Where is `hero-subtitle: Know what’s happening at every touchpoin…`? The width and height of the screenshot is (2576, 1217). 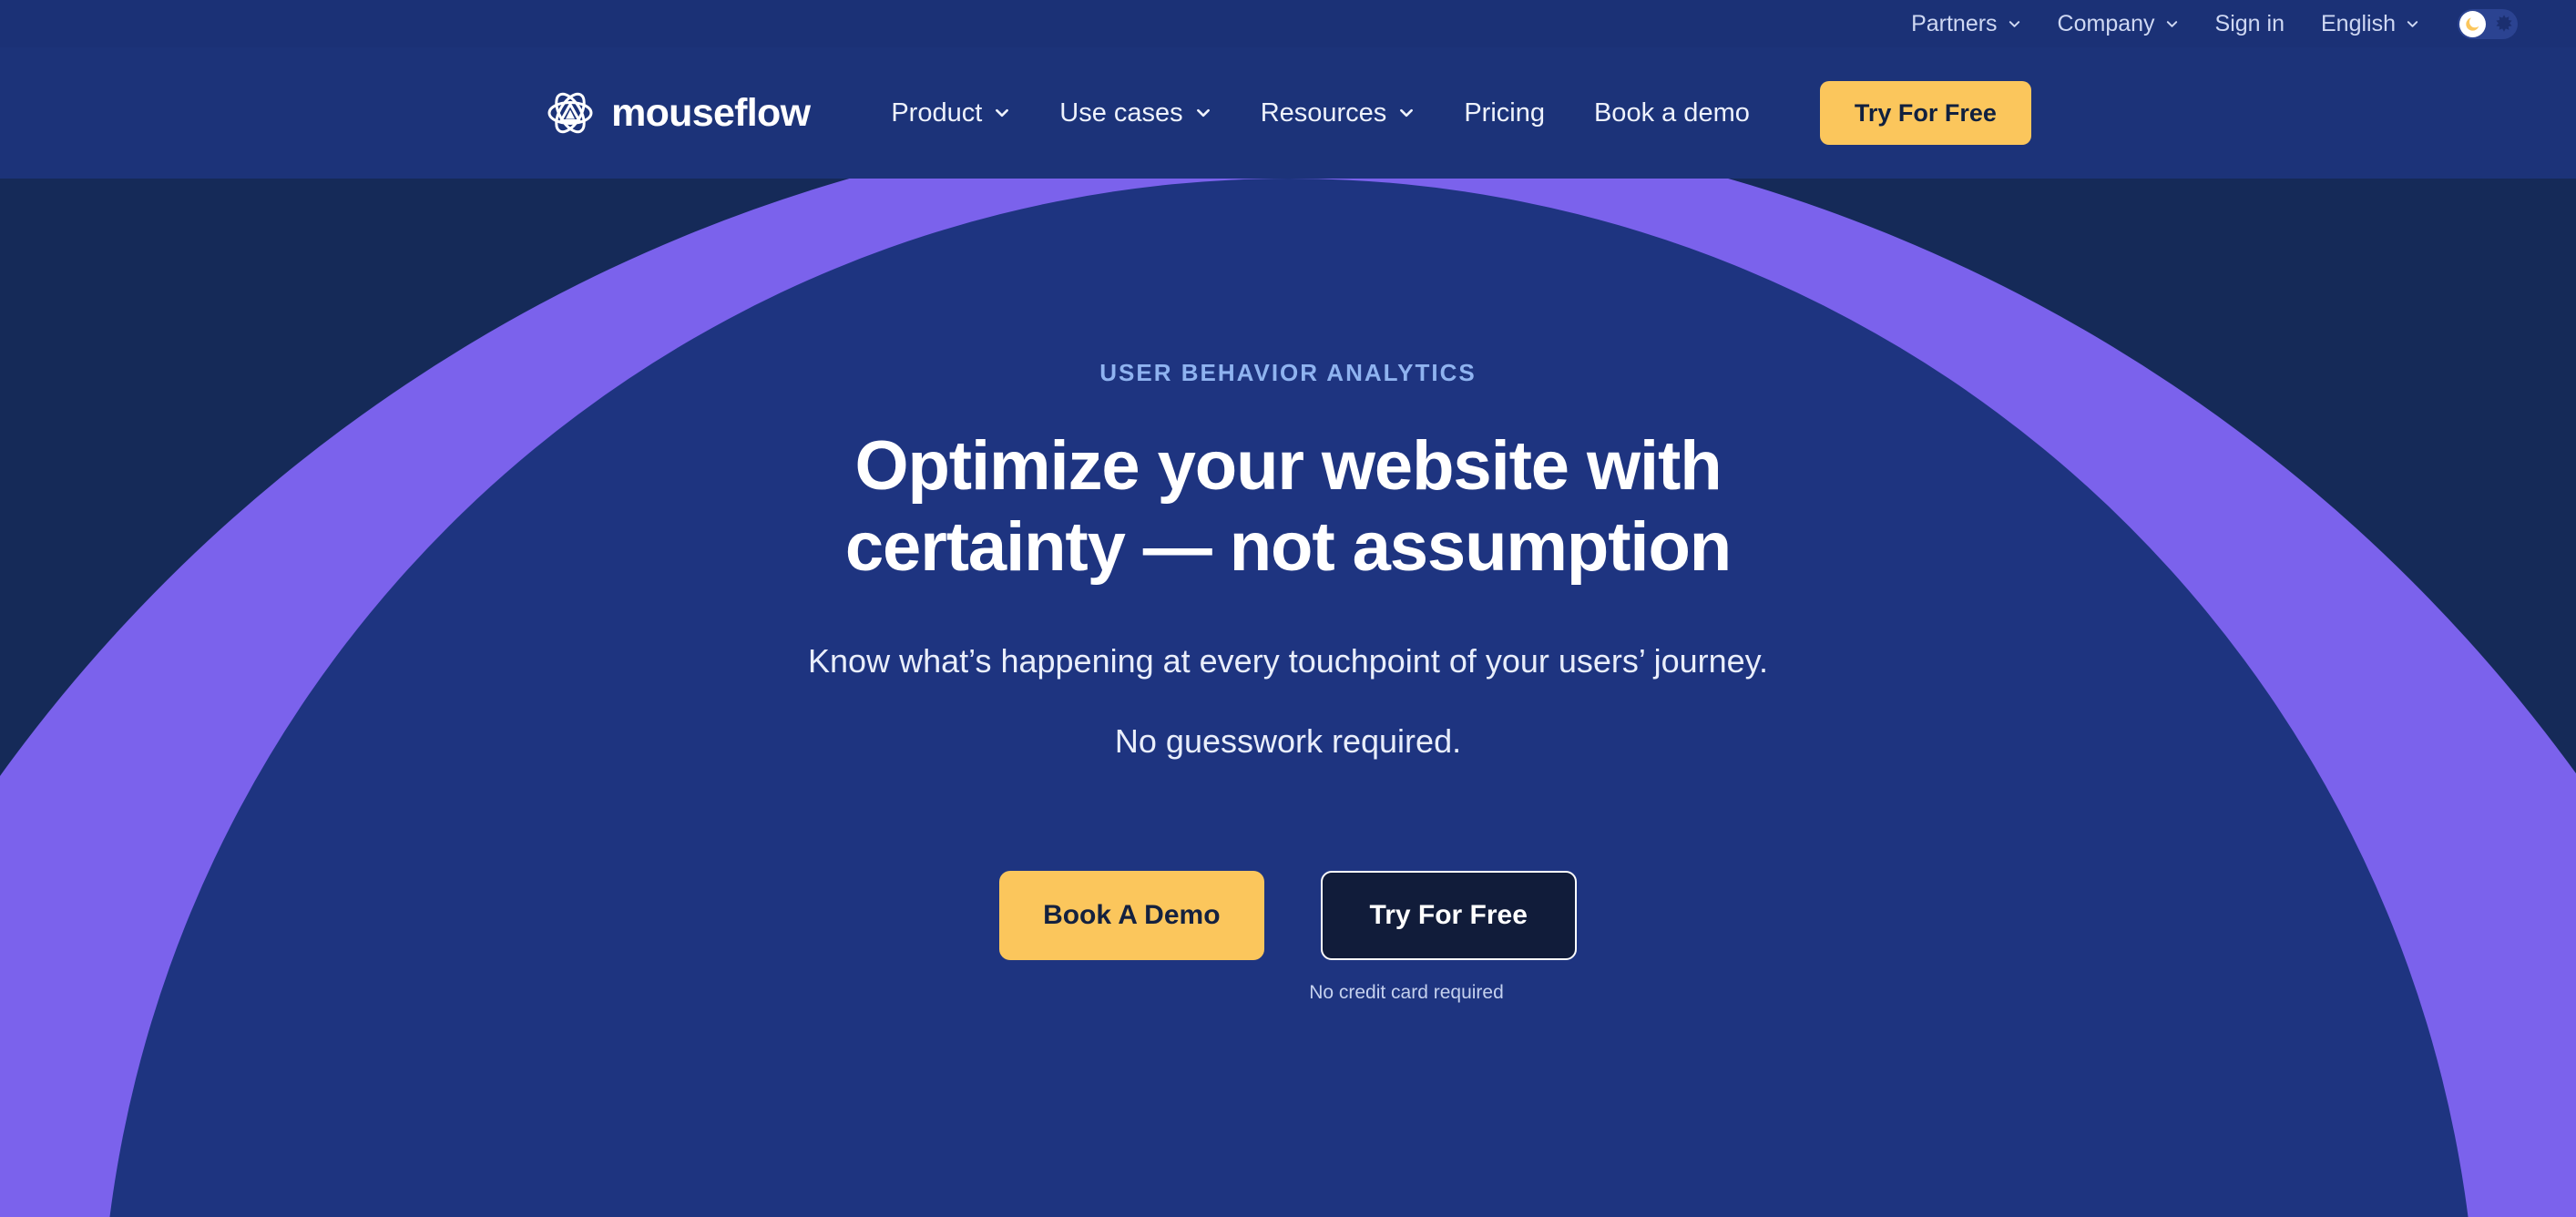 hero-subtitle: Know what’s happening at every touchpoin… is located at coordinates (1288, 700).